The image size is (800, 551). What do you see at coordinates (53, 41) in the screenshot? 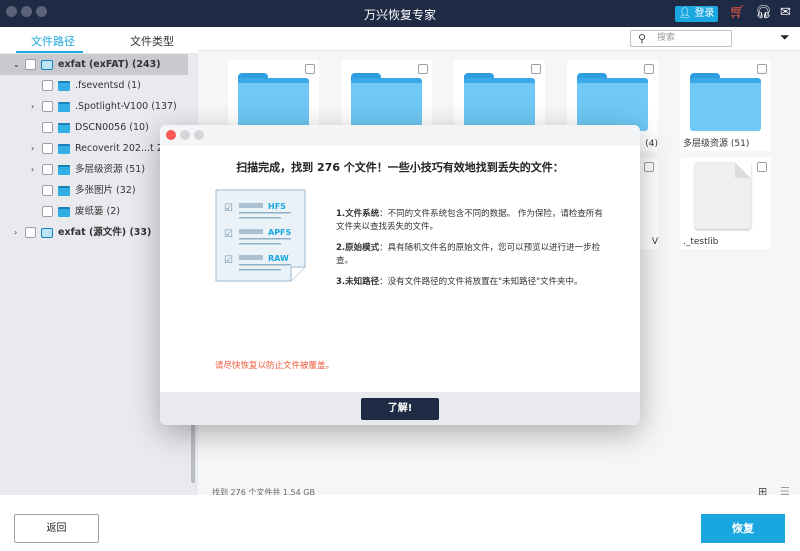
I see `tab-file-path: 文件路径` at bounding box center [53, 41].